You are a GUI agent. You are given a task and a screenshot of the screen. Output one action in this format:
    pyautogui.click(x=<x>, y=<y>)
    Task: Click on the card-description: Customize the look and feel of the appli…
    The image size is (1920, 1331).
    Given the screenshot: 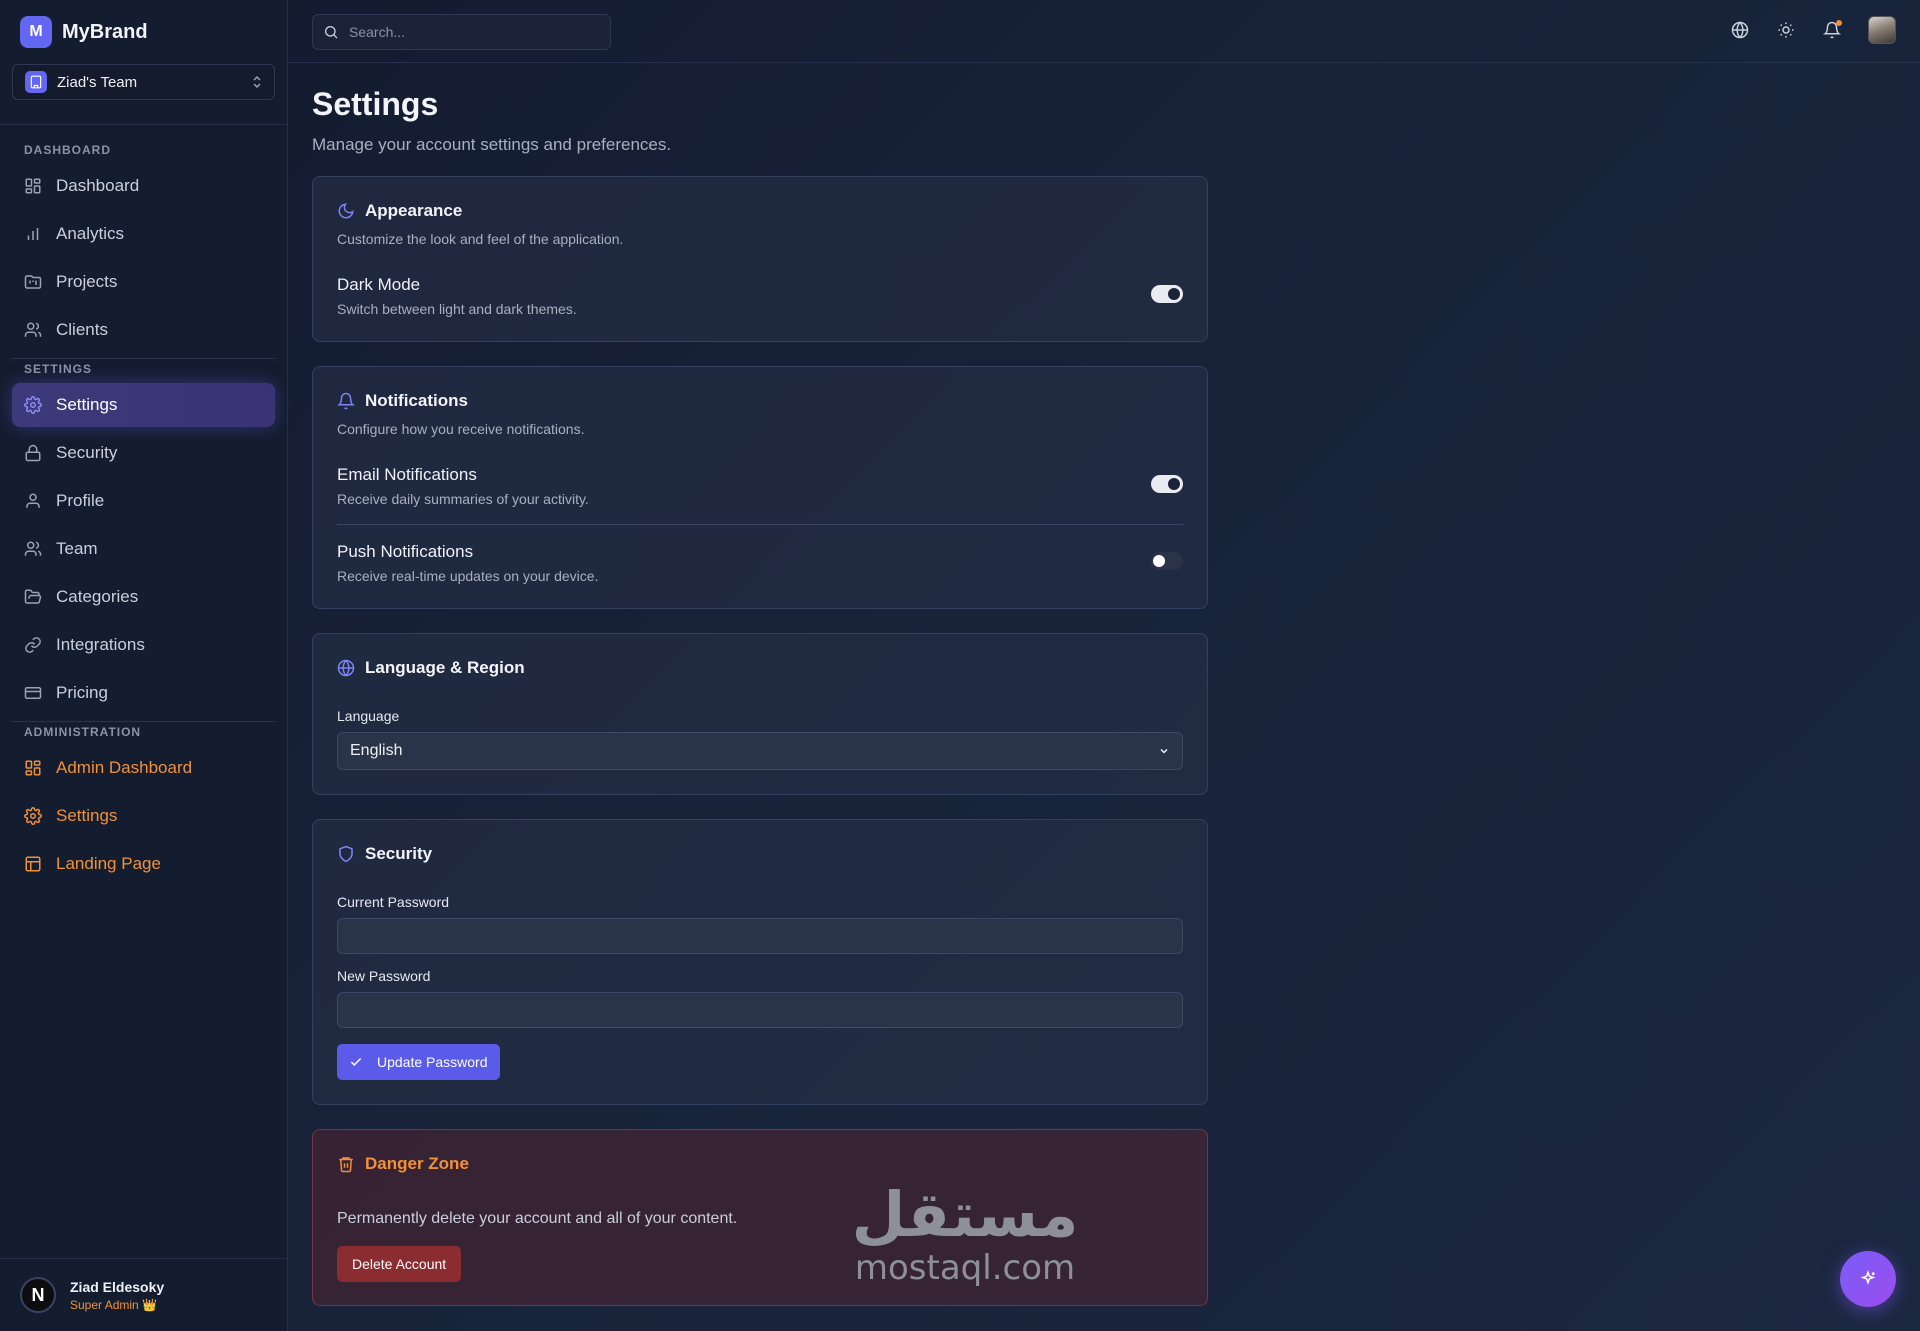 What is the action you would take?
    pyautogui.click(x=480, y=239)
    